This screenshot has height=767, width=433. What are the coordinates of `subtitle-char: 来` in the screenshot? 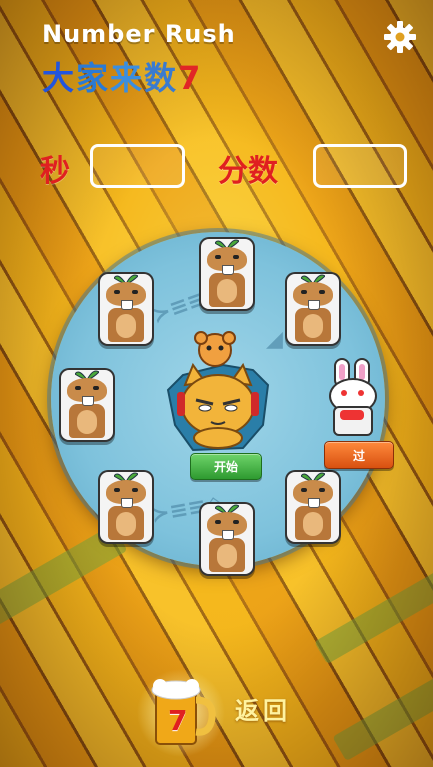 It's located at (127, 78).